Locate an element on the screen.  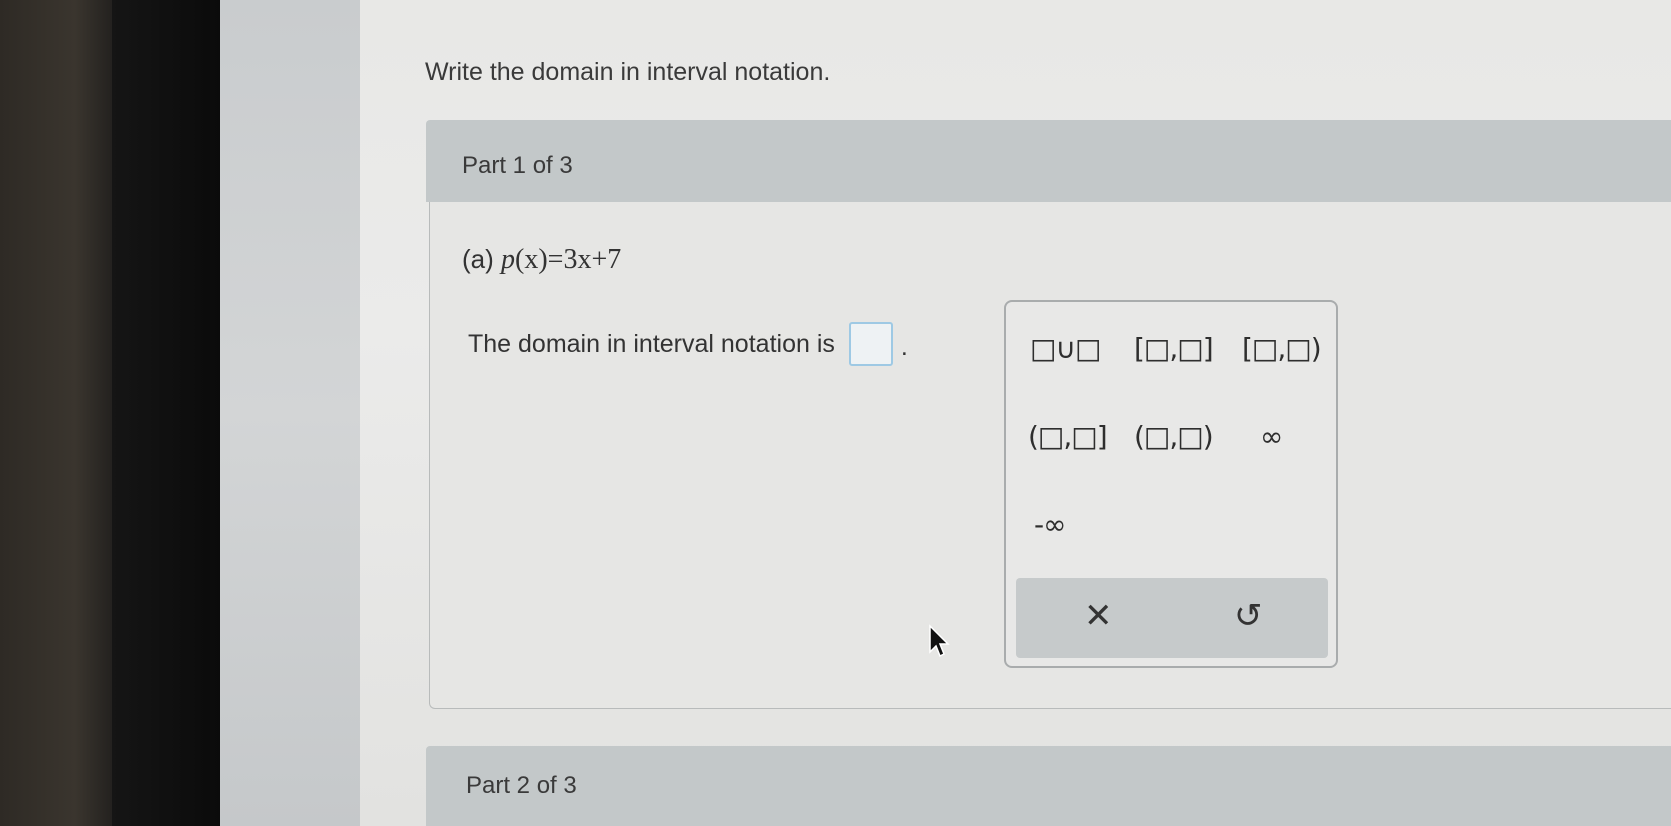
infinity-button: ∞ is located at coordinates (1271, 436).